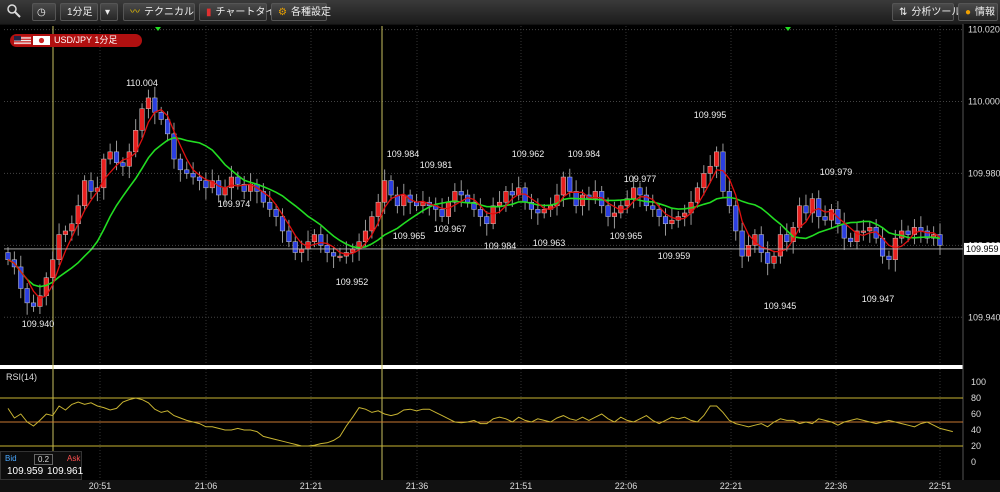 The height and width of the screenshot is (492, 1000). I want to click on bid-price: 109.959, so click(25, 471).